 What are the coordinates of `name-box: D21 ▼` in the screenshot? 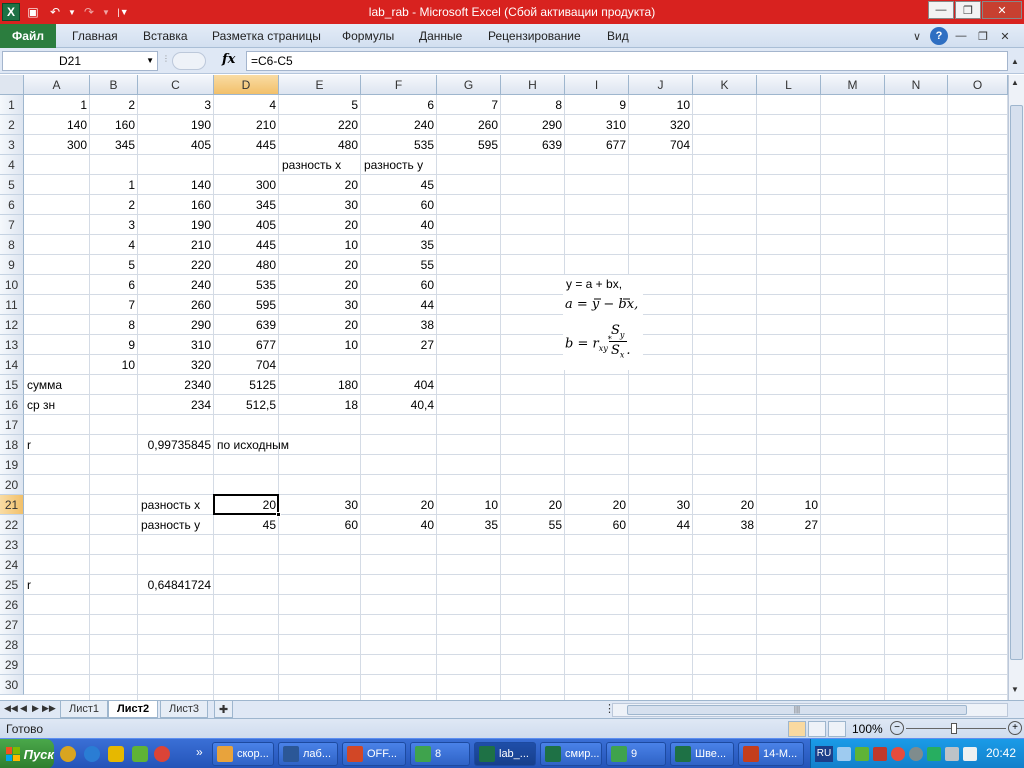 It's located at (80, 61).